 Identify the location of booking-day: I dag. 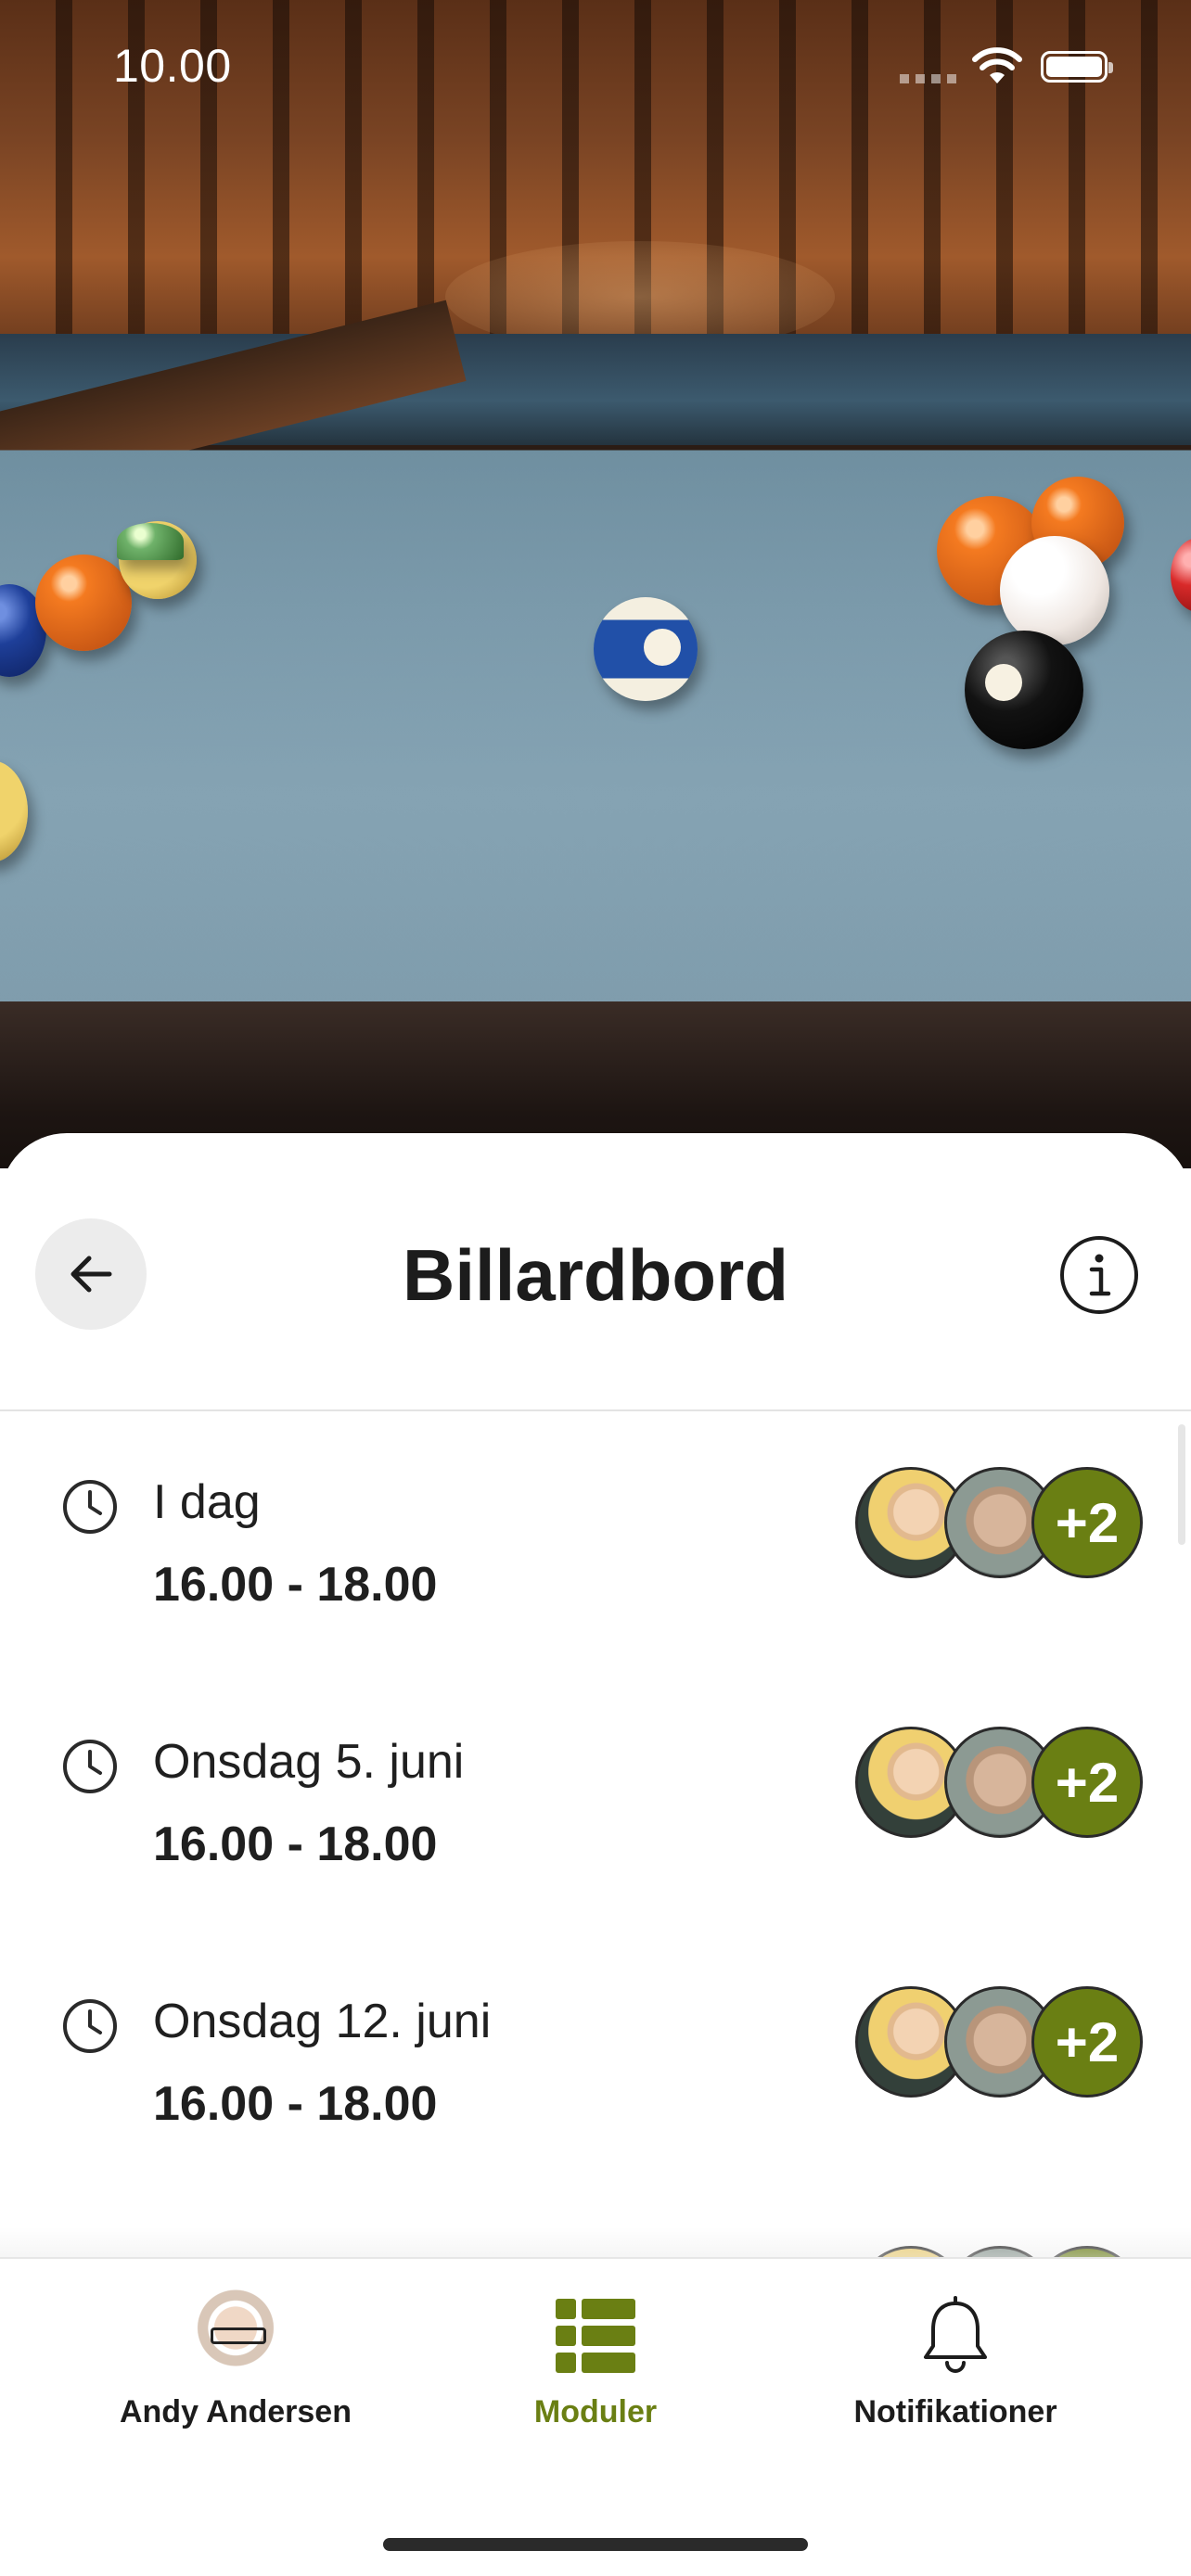
(207, 1502).